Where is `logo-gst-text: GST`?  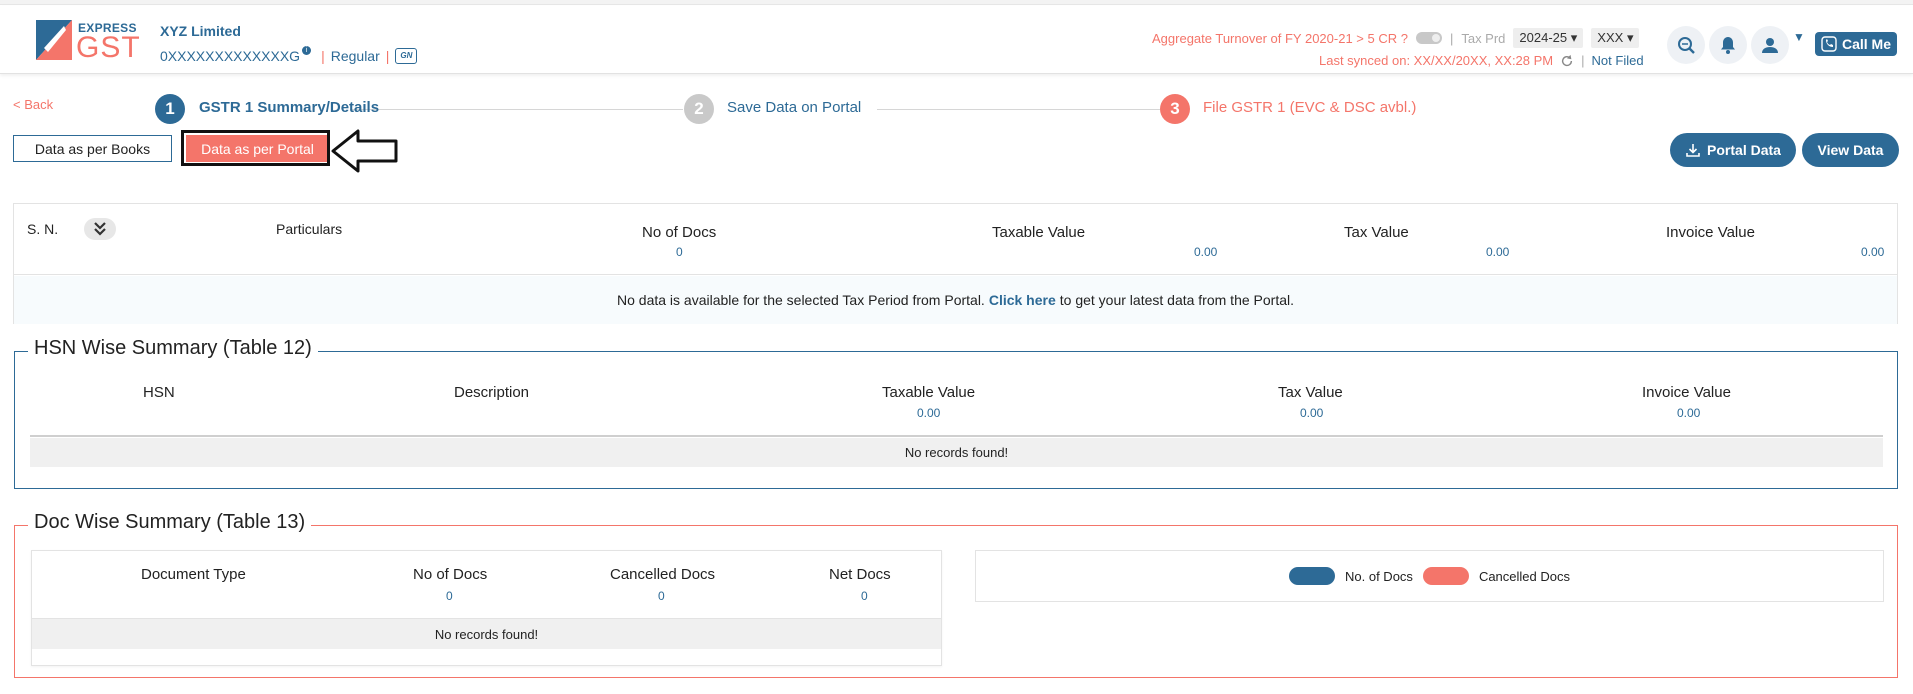
logo-gst-text: GST is located at coordinates (108, 47).